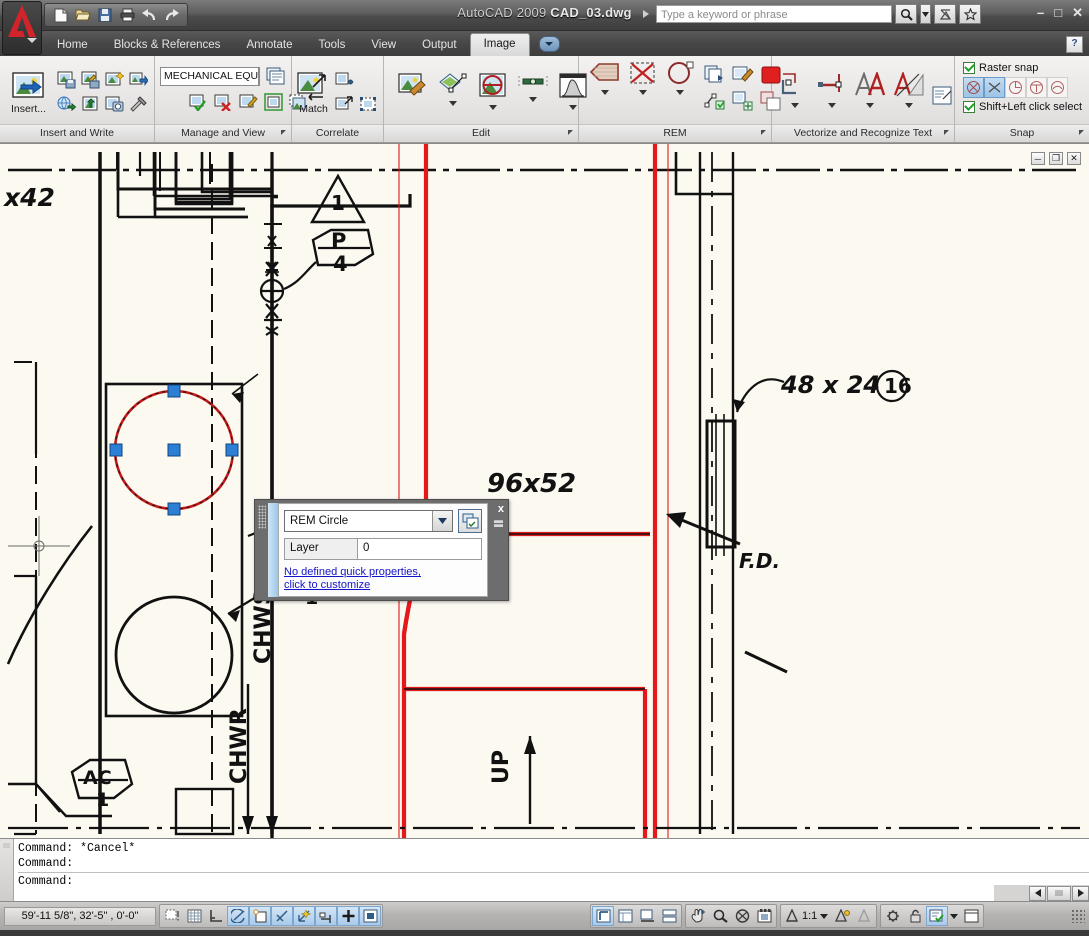 This screenshot has height=936, width=1089. What do you see at coordinates (501, 509) in the screenshot?
I see `palette-close-button: x` at bounding box center [501, 509].